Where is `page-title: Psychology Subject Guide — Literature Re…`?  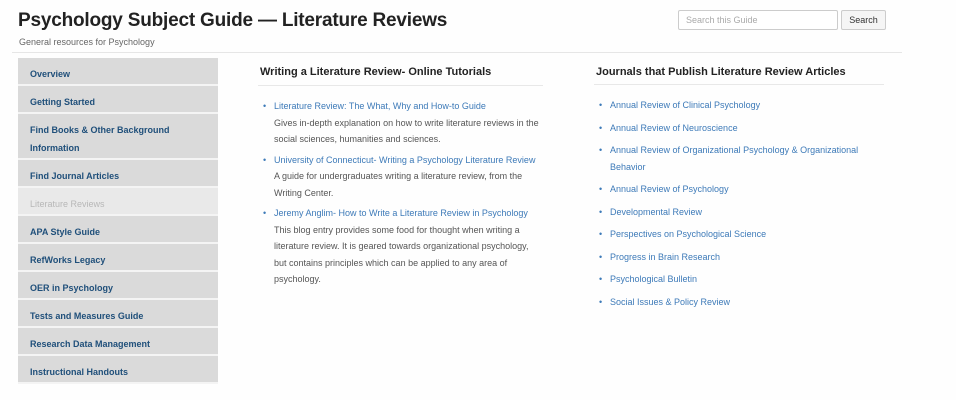
page-title: Psychology Subject Guide — Literature Re… is located at coordinates (233, 20).